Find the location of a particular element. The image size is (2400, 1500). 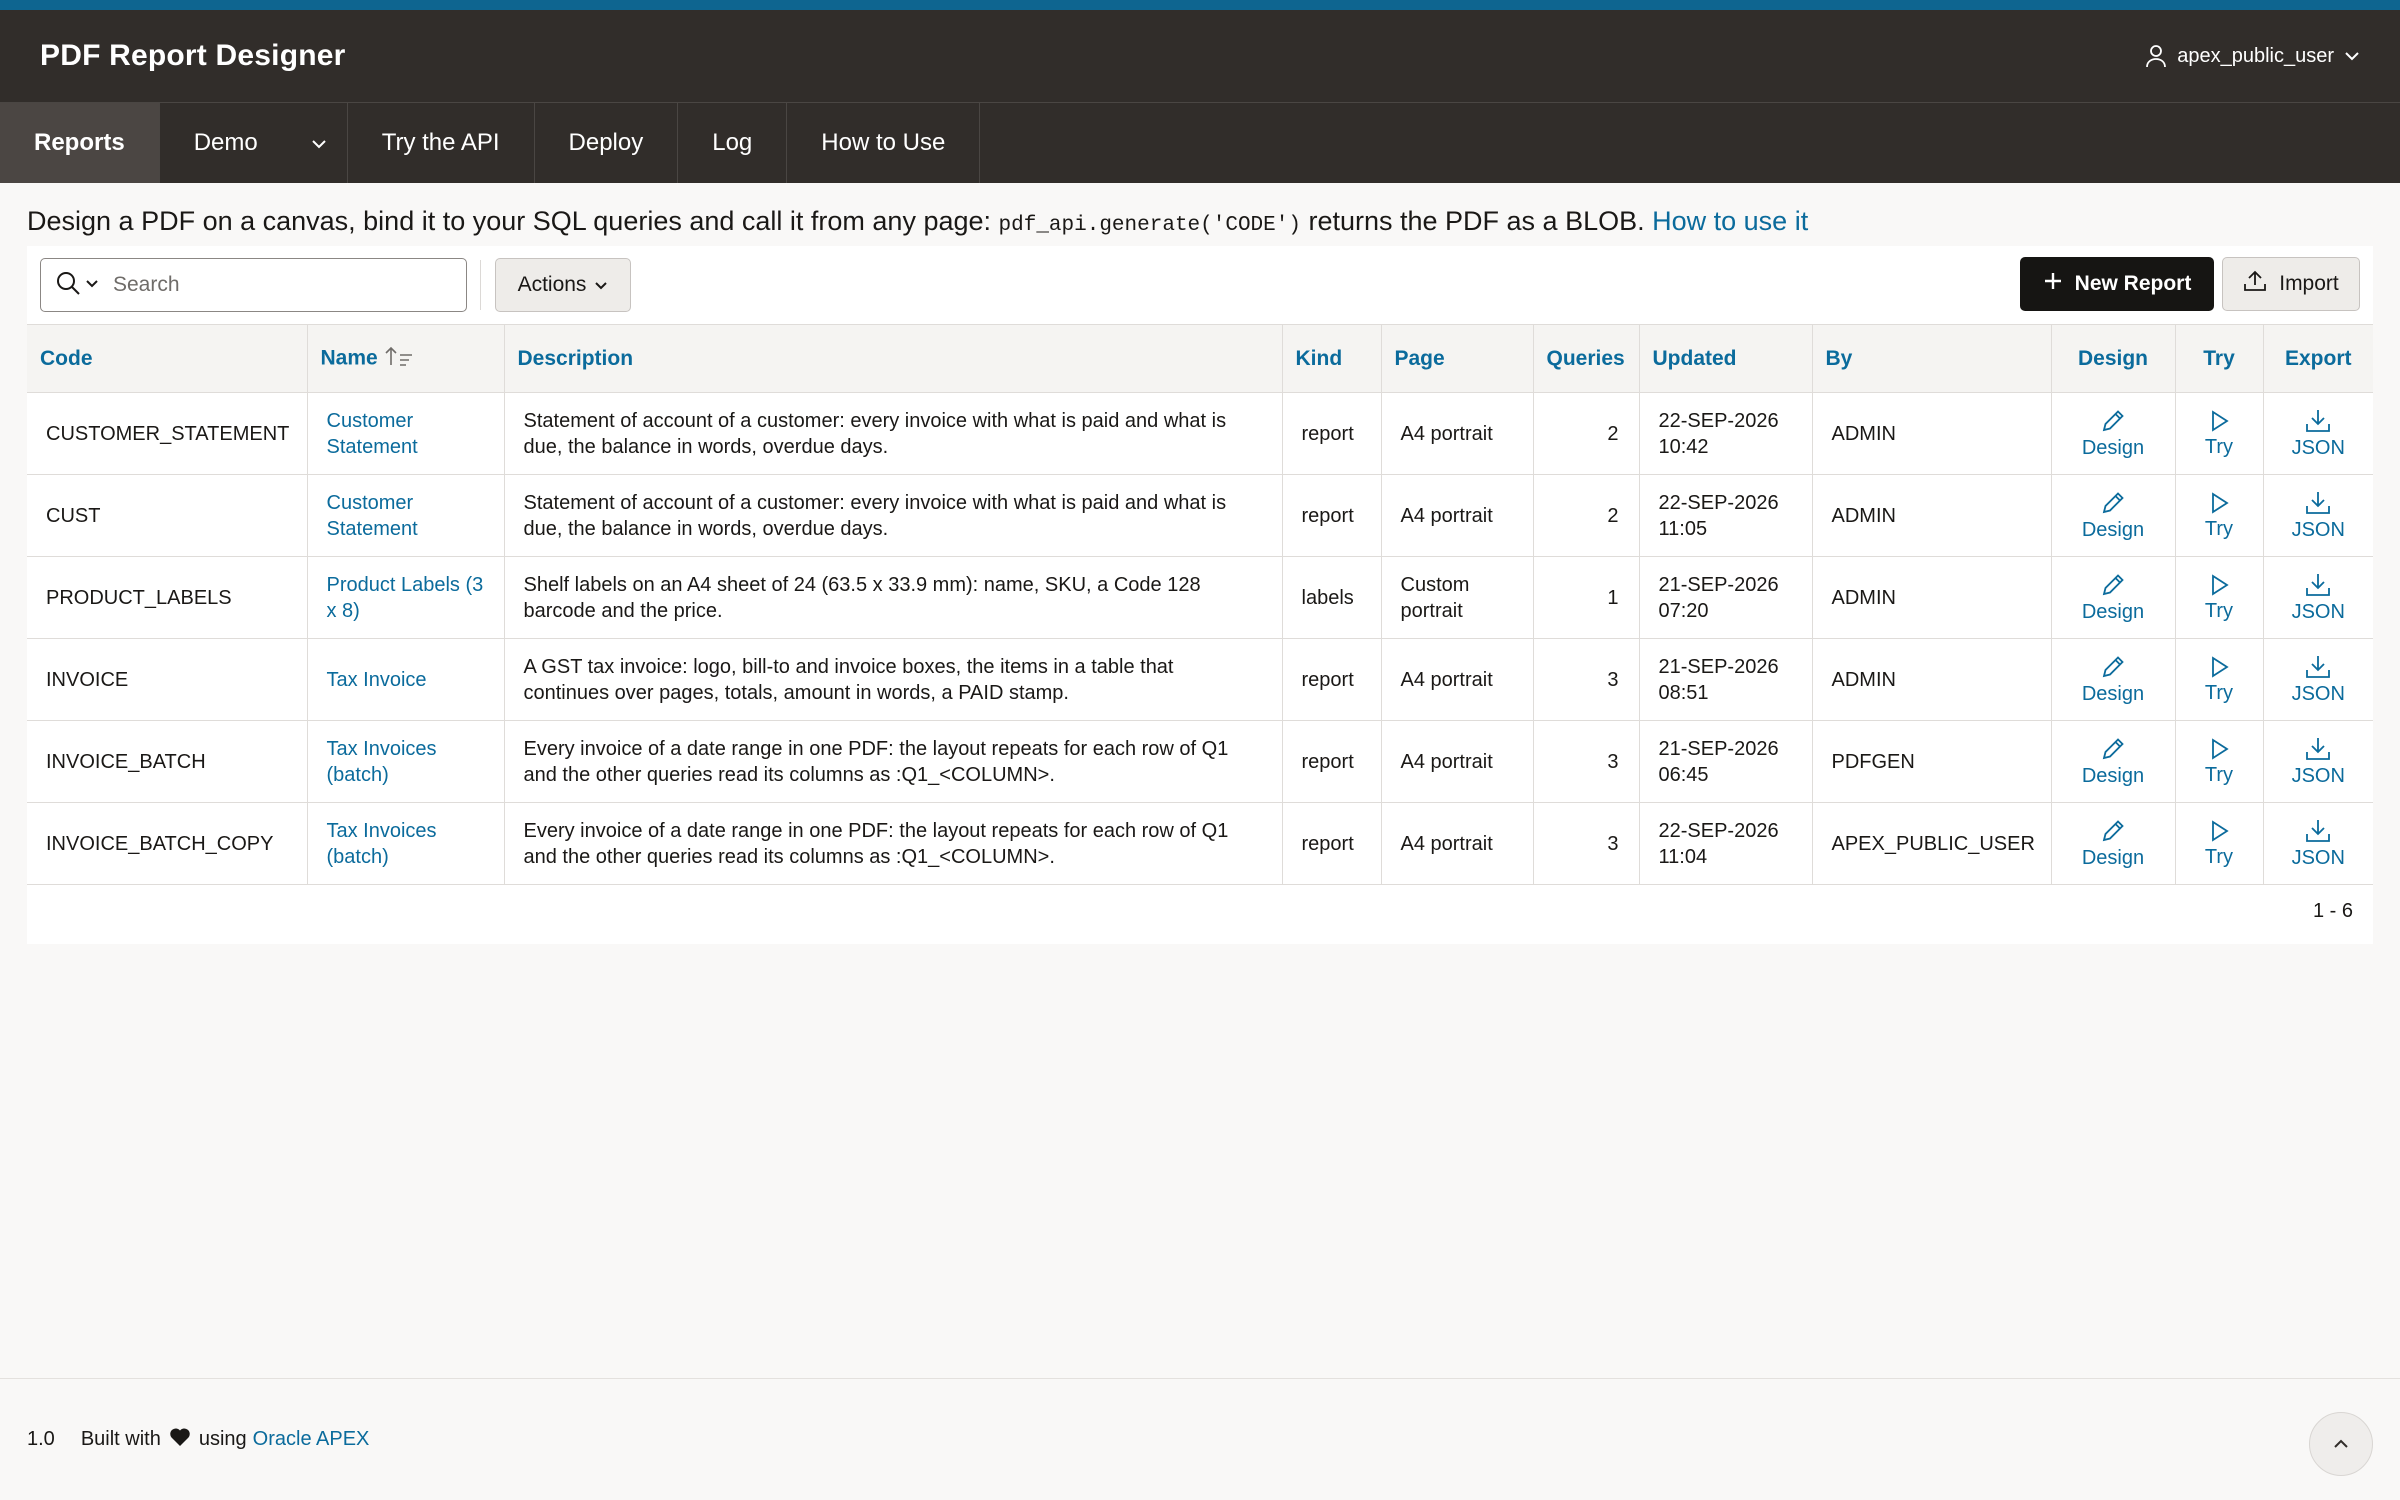

nav-demo: Demo is located at coordinates (254, 143).